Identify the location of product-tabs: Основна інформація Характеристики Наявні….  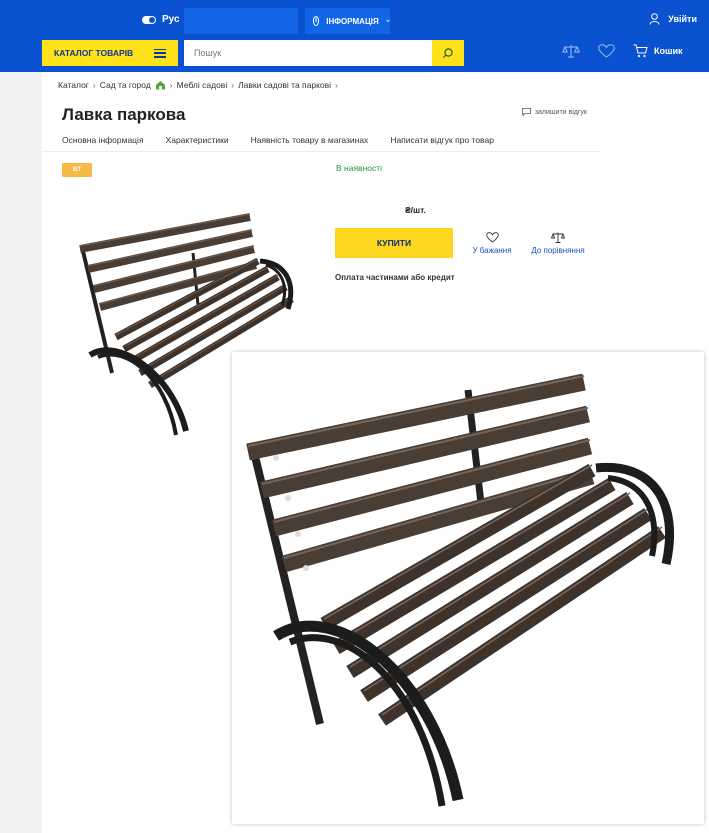
(320, 140).